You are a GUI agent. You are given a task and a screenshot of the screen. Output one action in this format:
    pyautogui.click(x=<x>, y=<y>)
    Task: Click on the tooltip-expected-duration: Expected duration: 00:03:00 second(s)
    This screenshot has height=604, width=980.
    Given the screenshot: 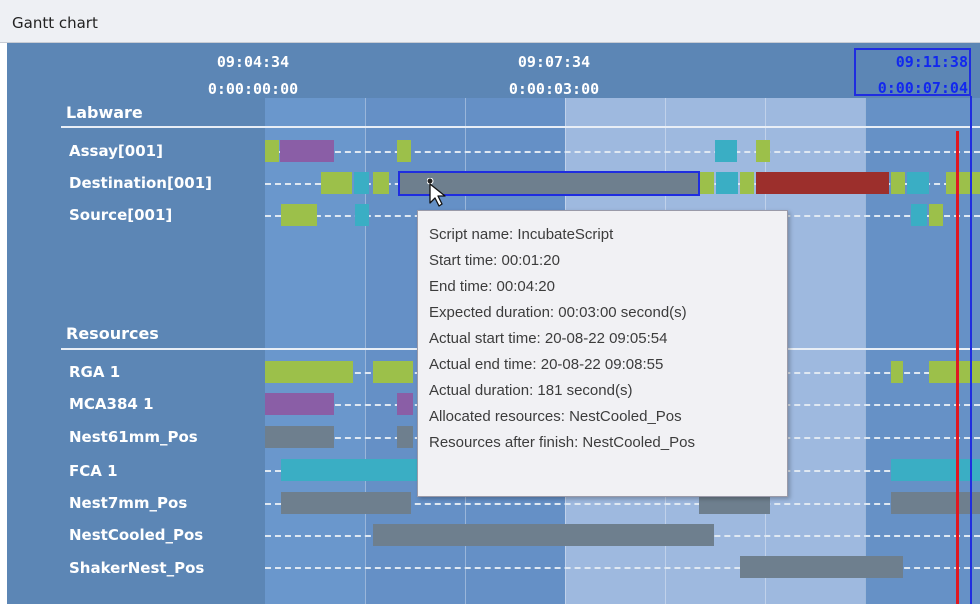 What is the action you would take?
    pyautogui.click(x=558, y=312)
    